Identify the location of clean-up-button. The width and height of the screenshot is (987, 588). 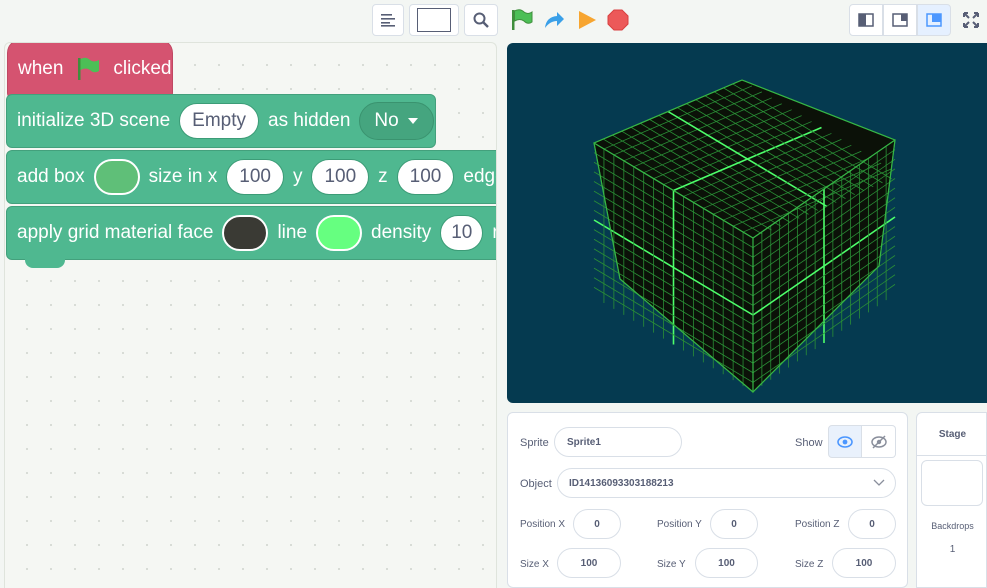
(388, 20).